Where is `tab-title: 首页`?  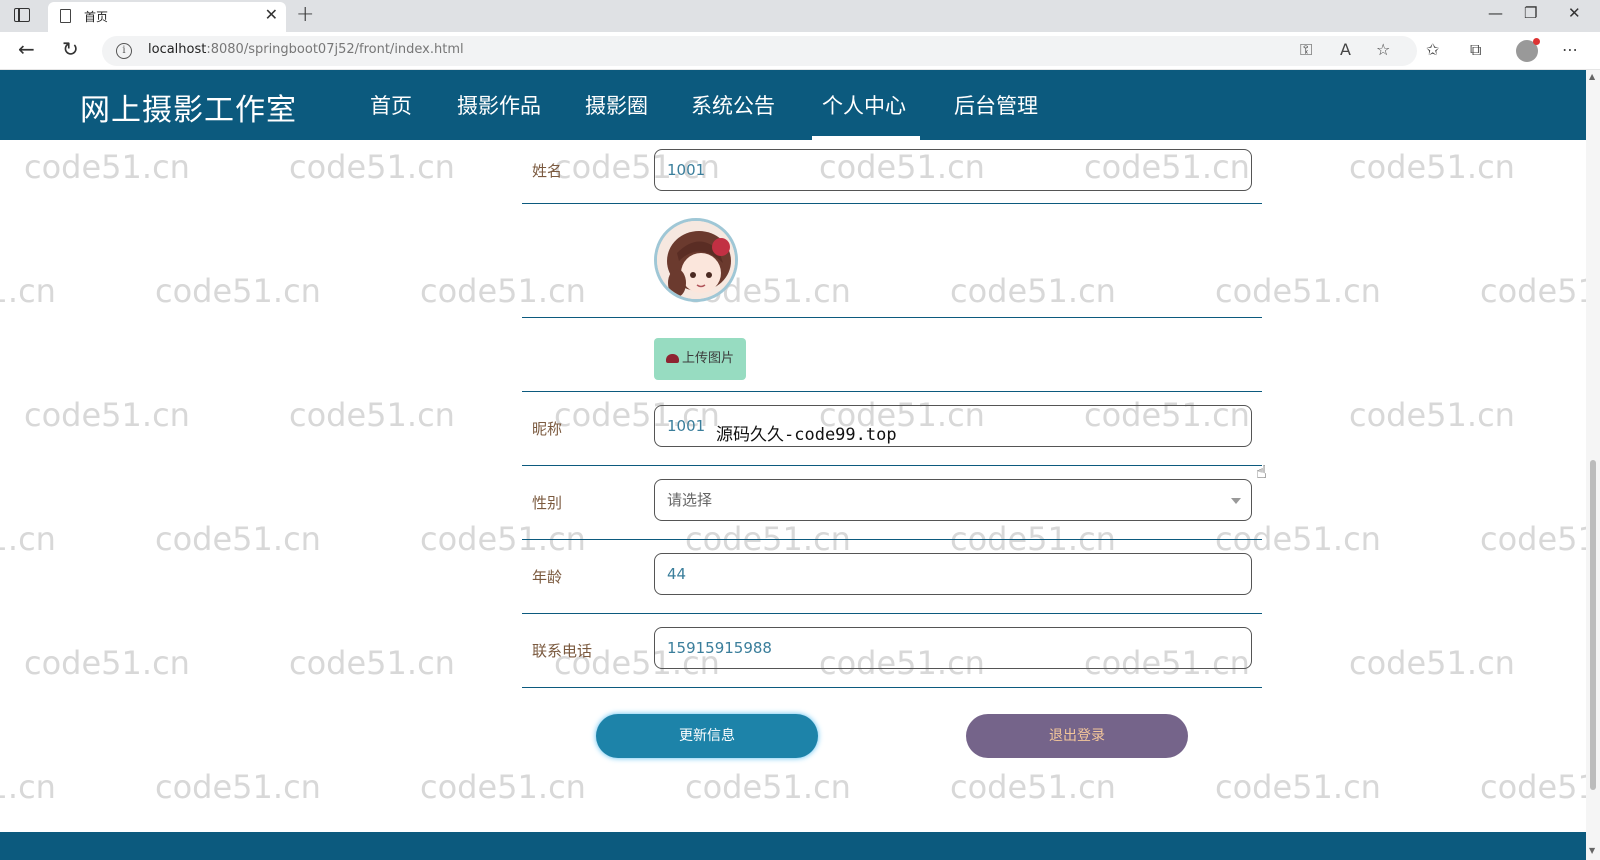 tab-title: 首页 is located at coordinates (96, 17).